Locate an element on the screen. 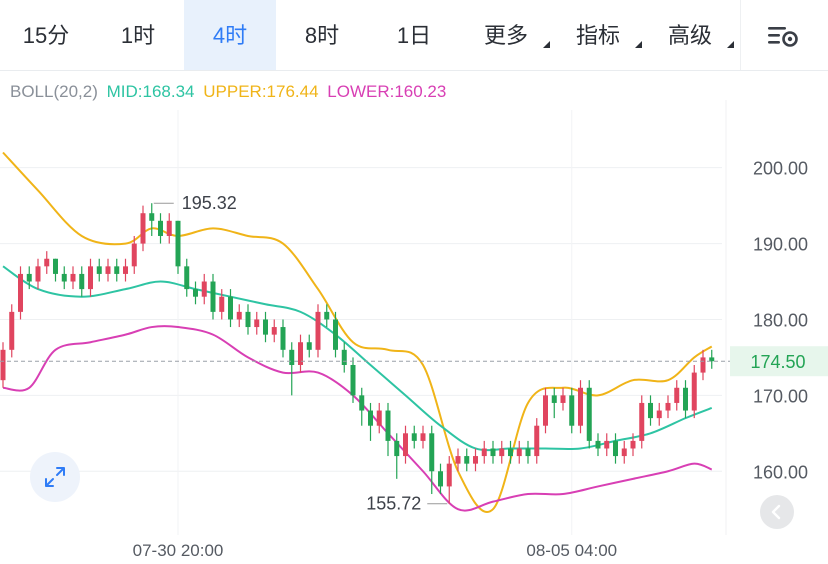  tab-5: 1日 is located at coordinates (414, 35).